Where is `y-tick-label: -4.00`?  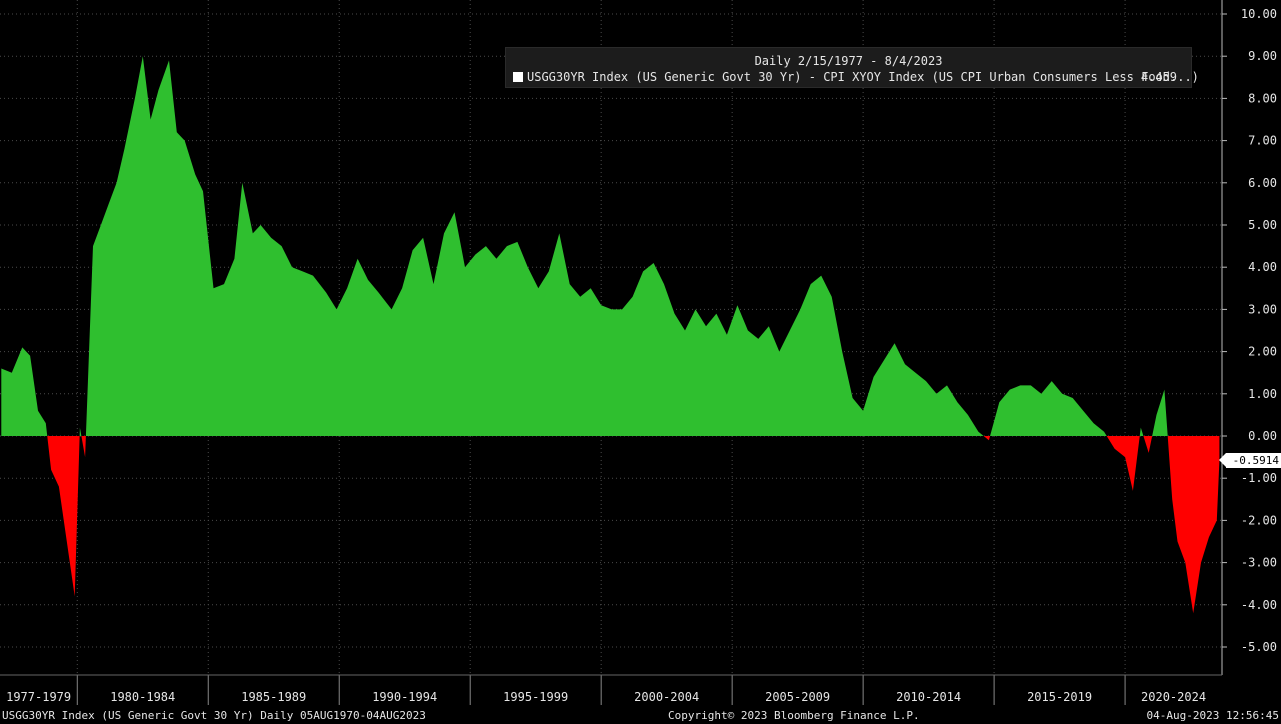 y-tick-label: -4.00 is located at coordinates (1259, 605).